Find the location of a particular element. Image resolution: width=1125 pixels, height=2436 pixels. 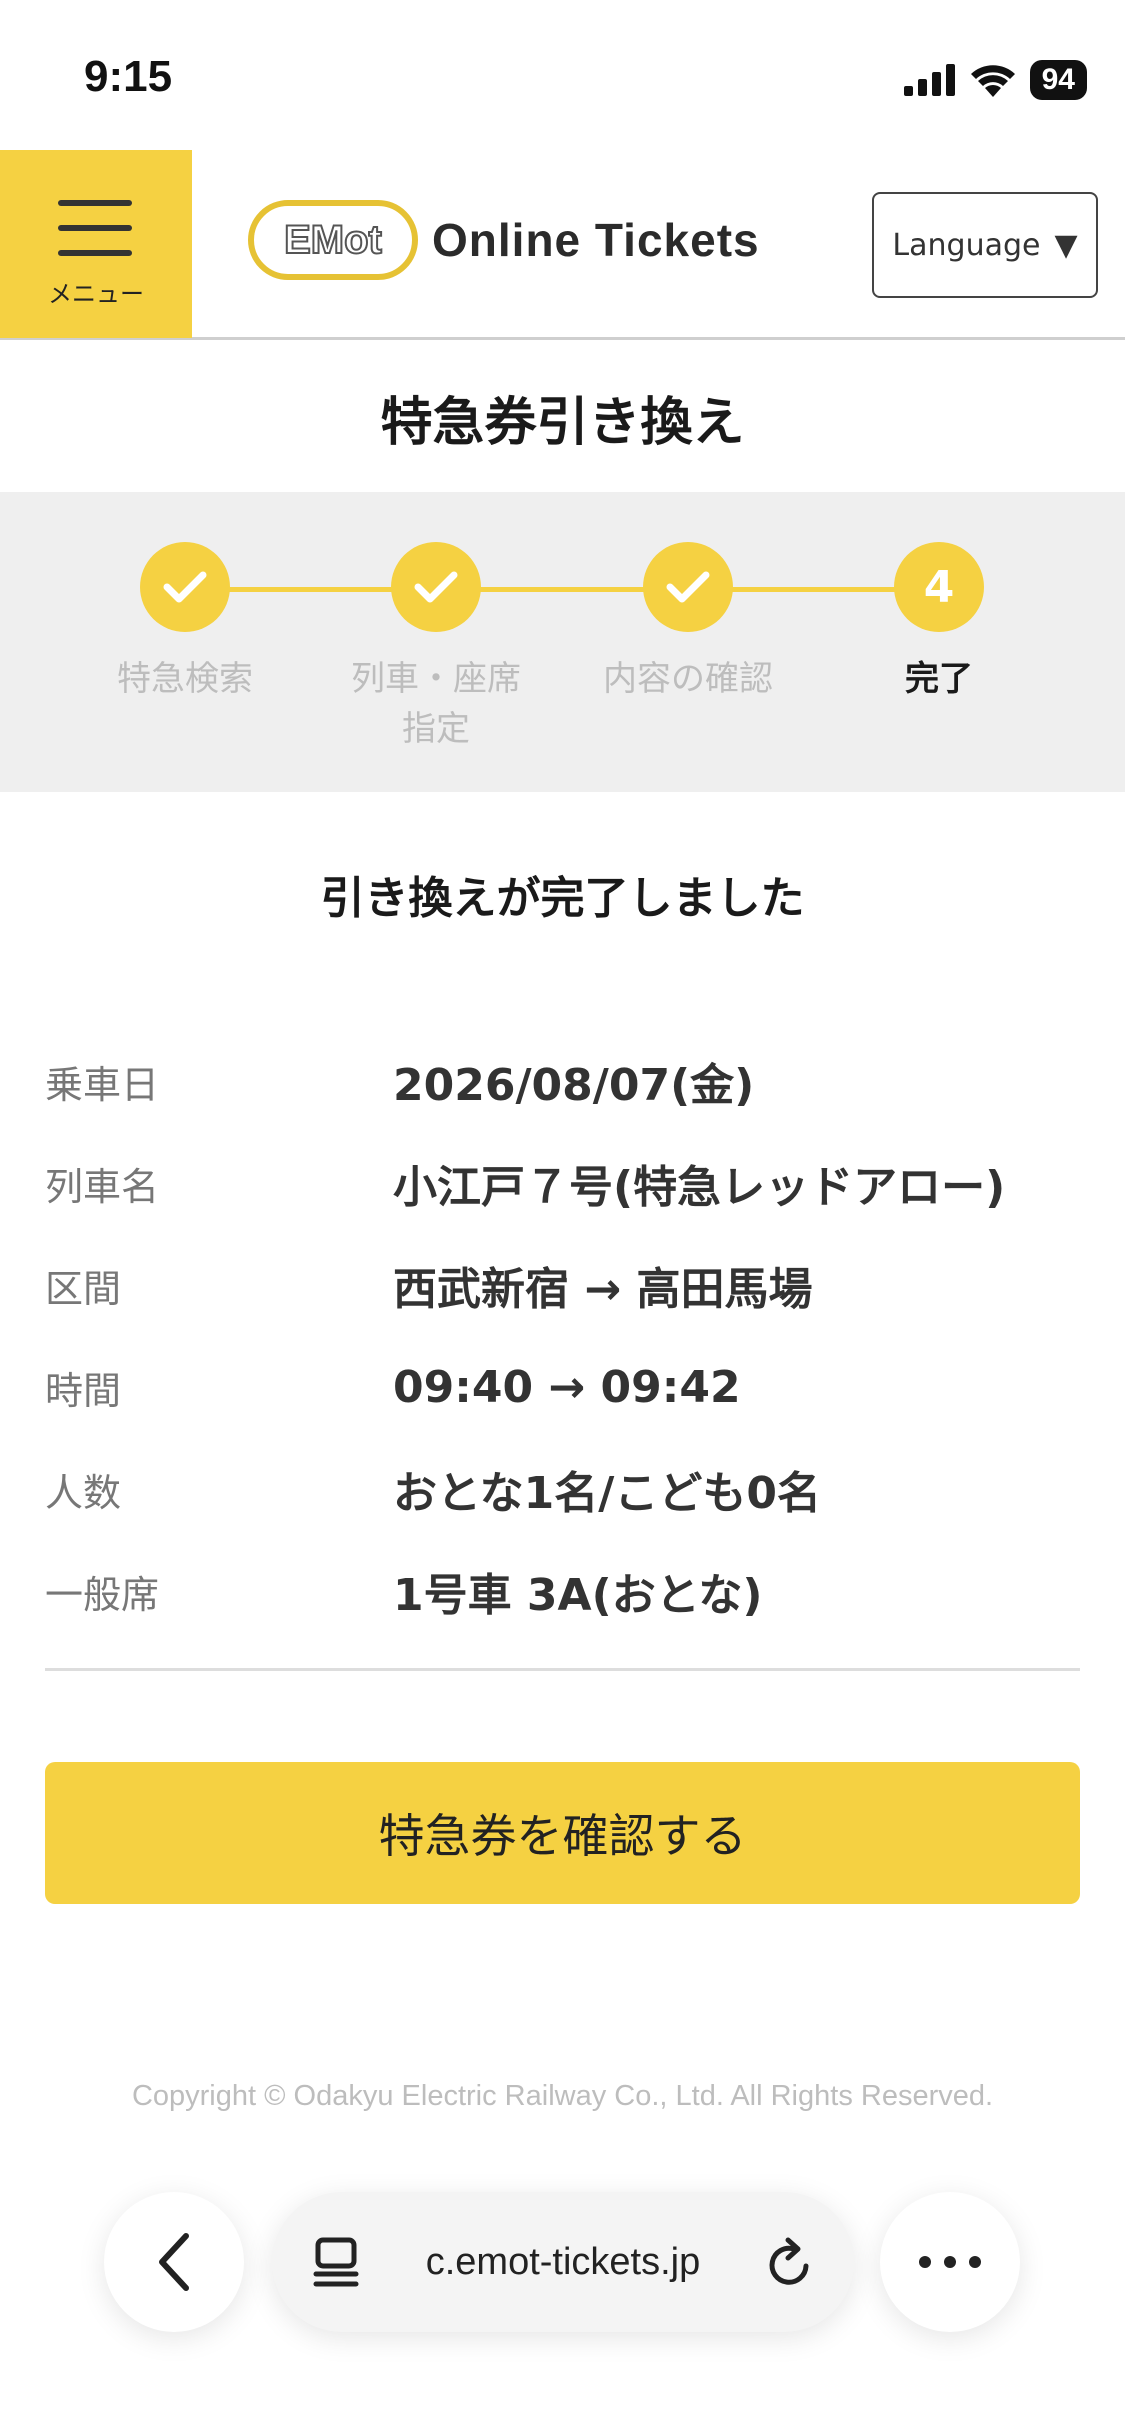

language-selector: Language ▼ is located at coordinates (985, 245).